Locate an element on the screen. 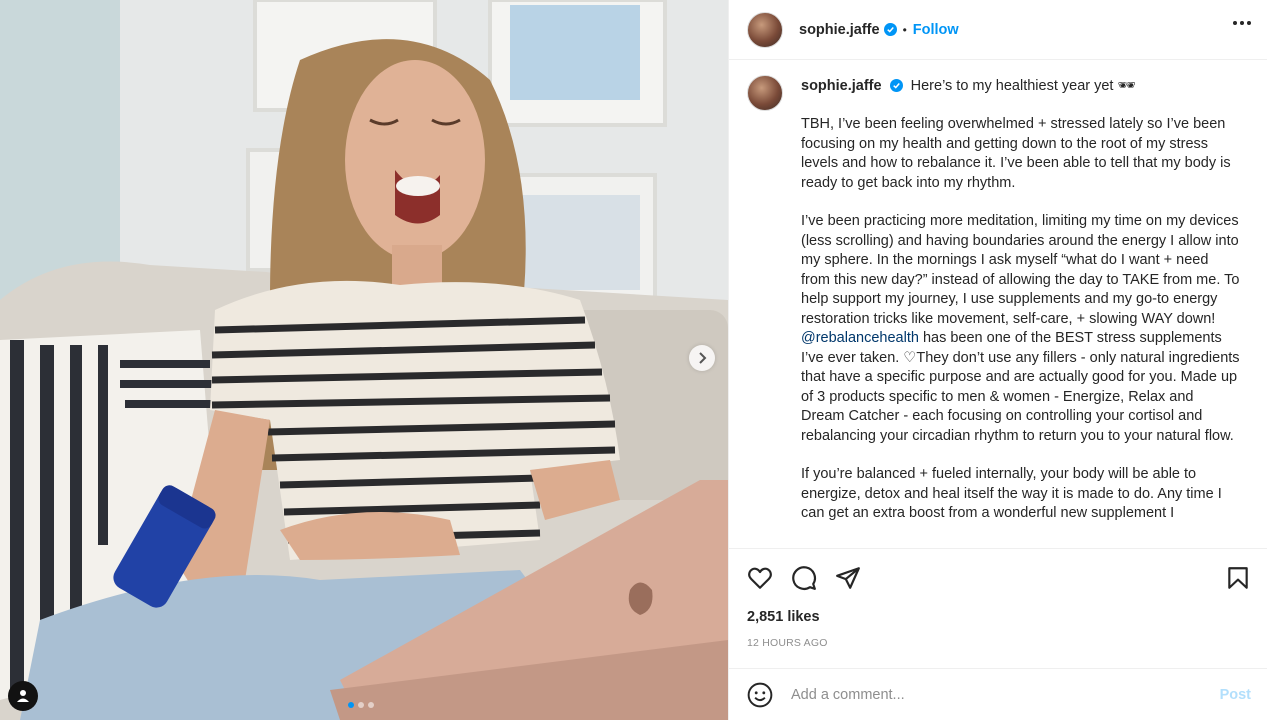  emoji-icon is located at coordinates (760, 694).